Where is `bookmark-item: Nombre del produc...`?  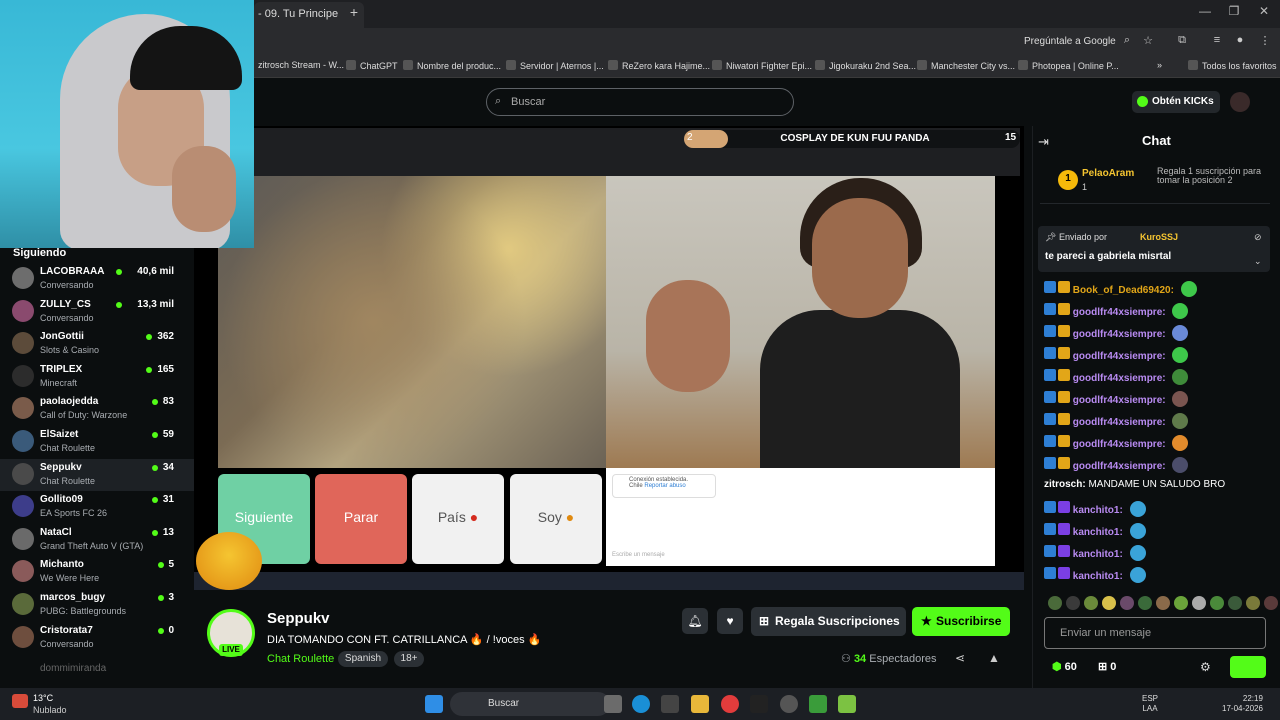 bookmark-item: Nombre del produc... is located at coordinates (452, 67).